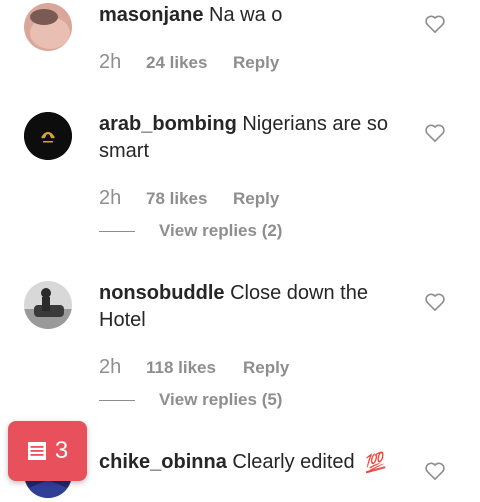 This screenshot has height=502, width=480. What do you see at coordinates (221, 399) in the screenshot?
I see `view-replies-label: View replies (5)` at bounding box center [221, 399].